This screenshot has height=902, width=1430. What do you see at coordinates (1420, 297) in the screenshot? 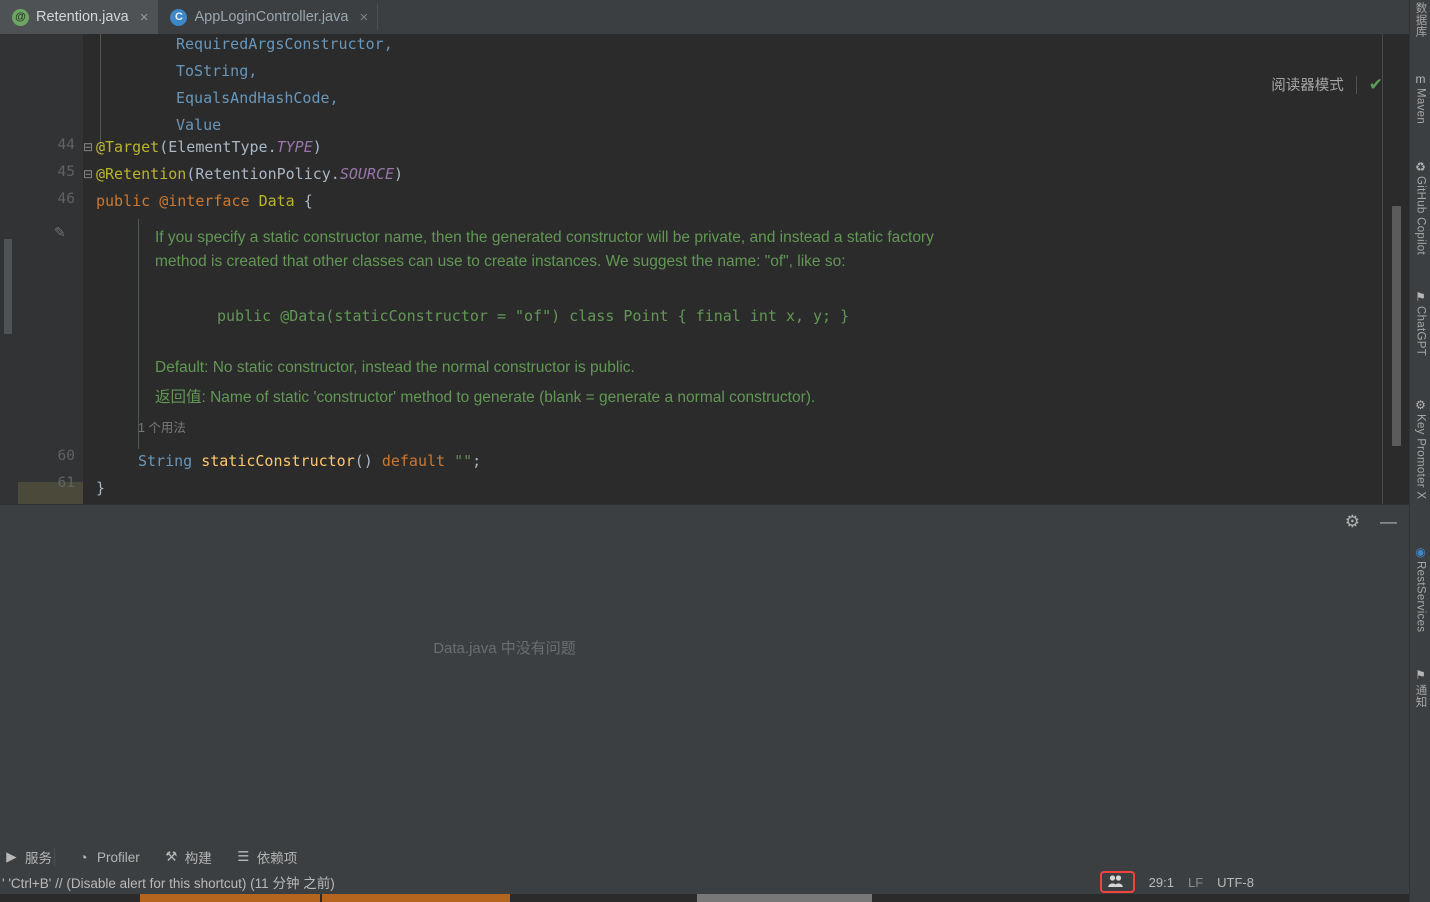
I see `chatgpt-icon: ⚑` at bounding box center [1420, 297].